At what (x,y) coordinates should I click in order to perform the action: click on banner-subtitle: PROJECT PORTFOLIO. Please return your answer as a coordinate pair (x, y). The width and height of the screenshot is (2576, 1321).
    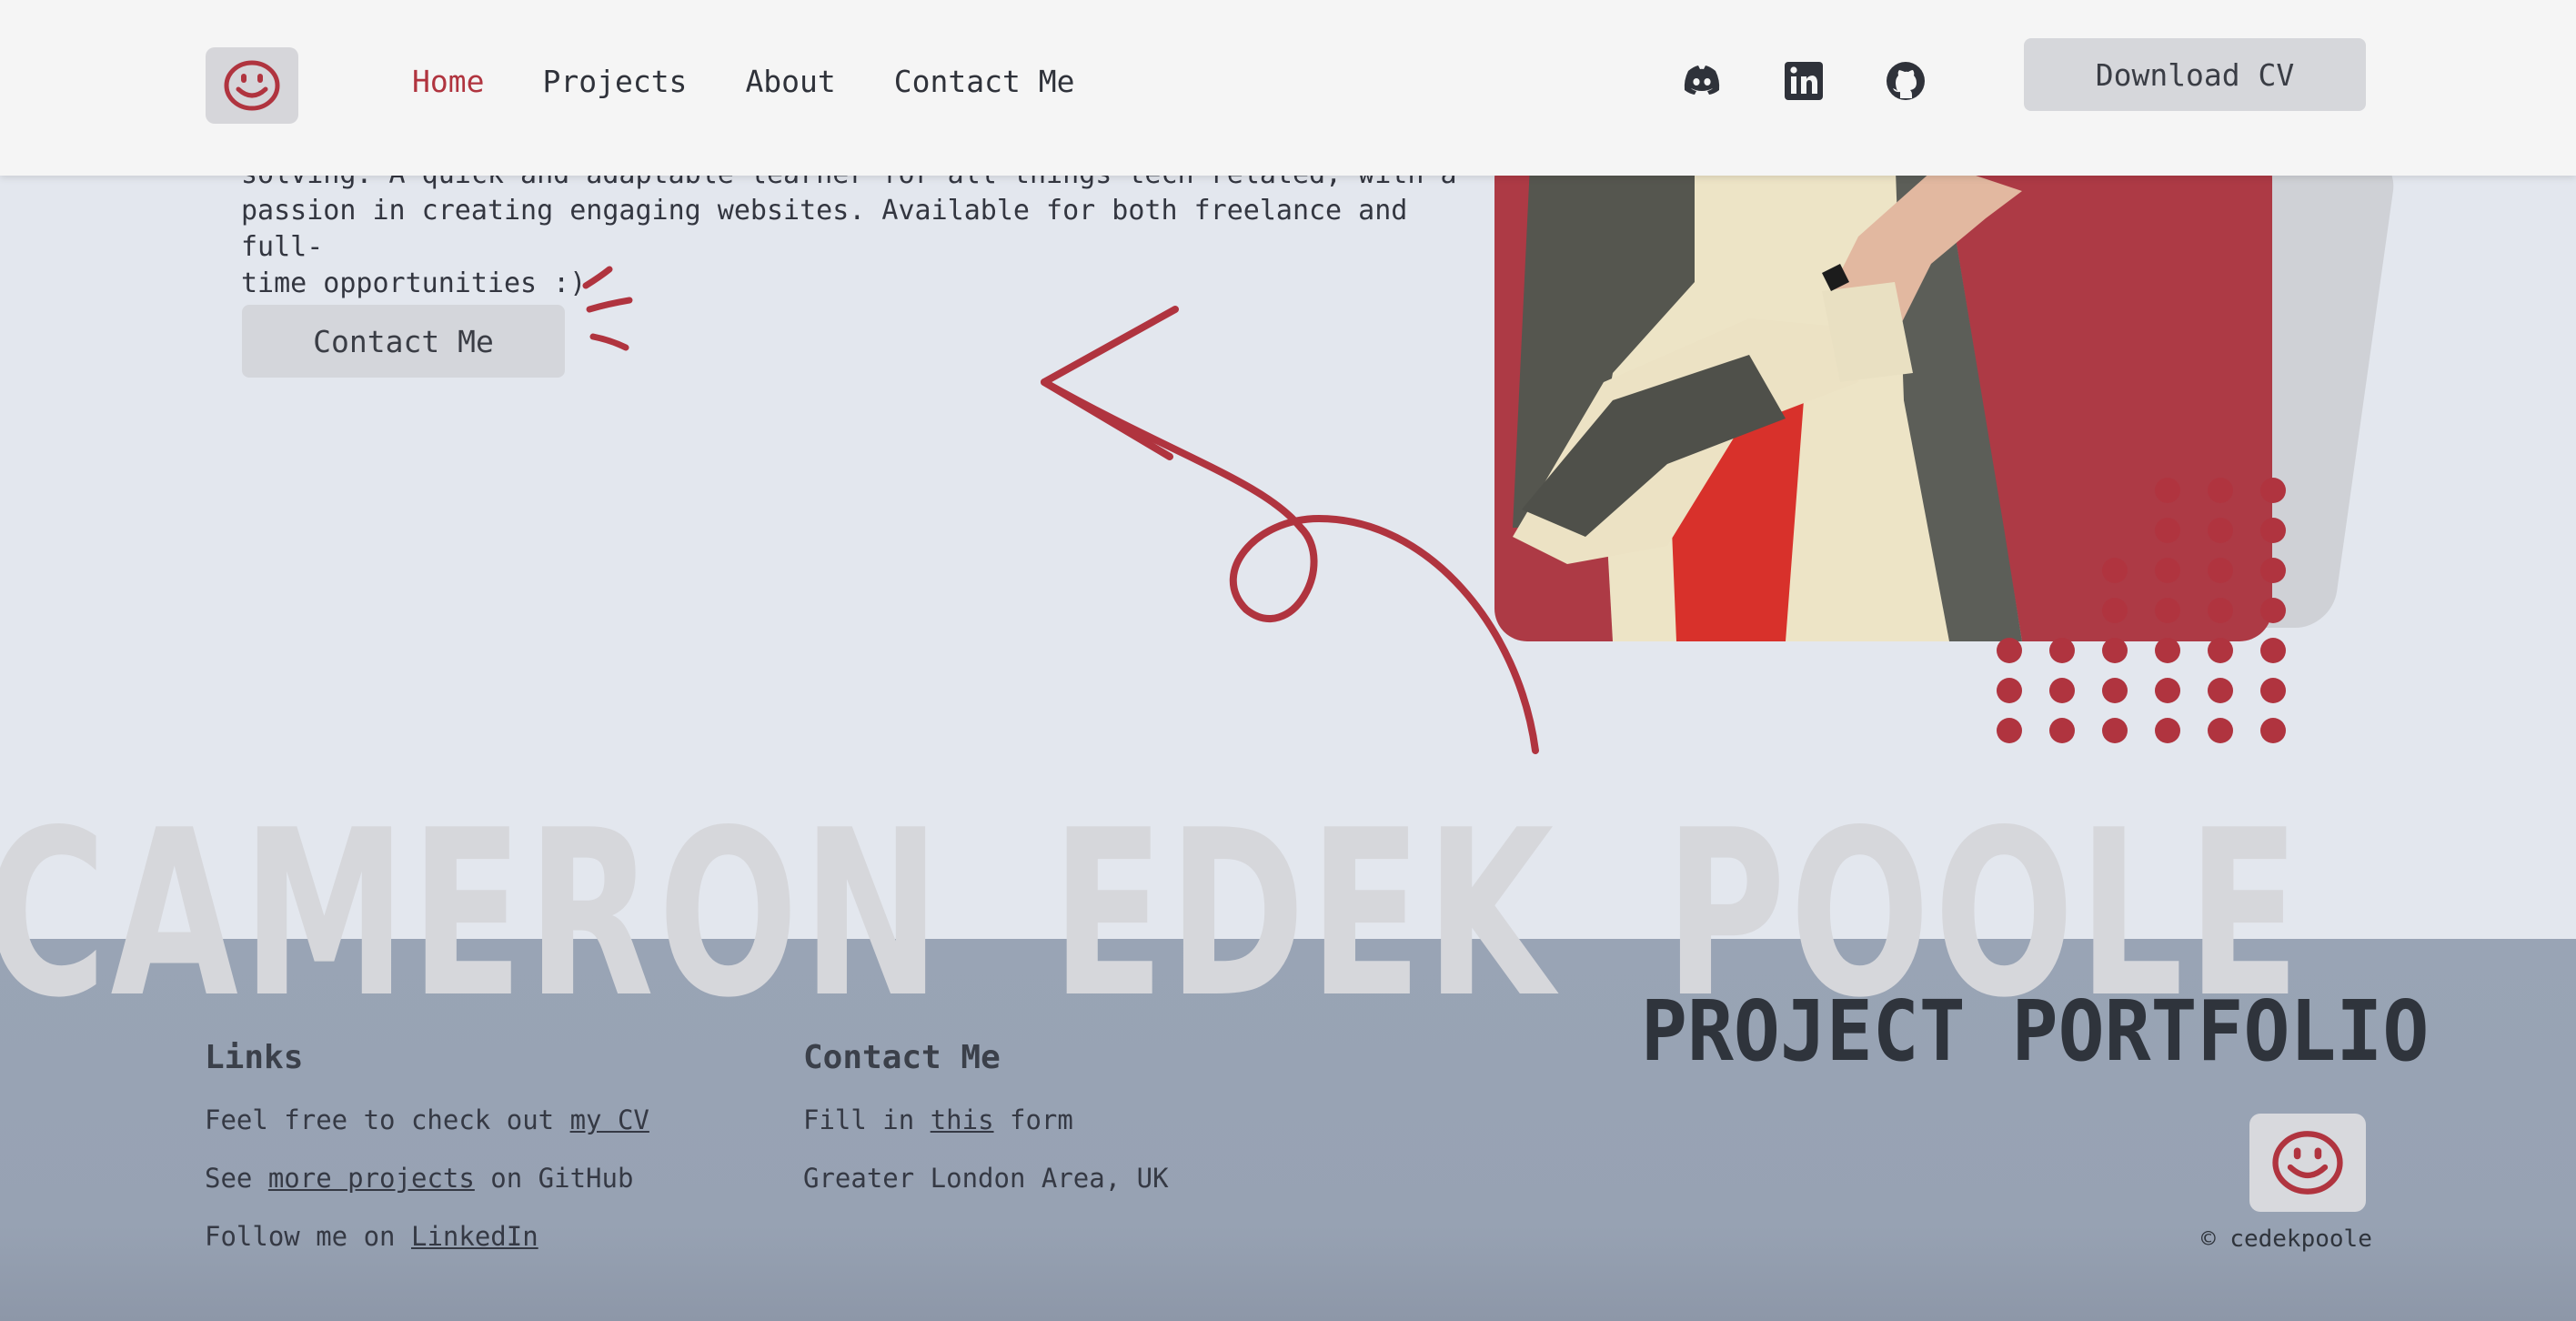
    Looking at the image, I should click on (2035, 1031).